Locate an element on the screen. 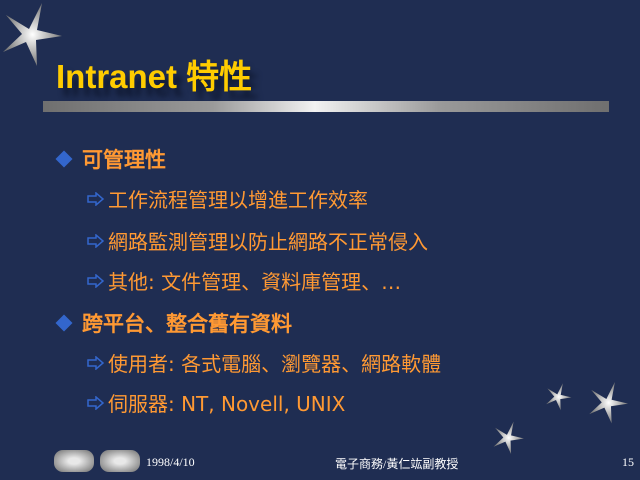  sub-bullet-item: 網路監測管理以防止網路不正常侵入 is located at coordinates (257, 240).